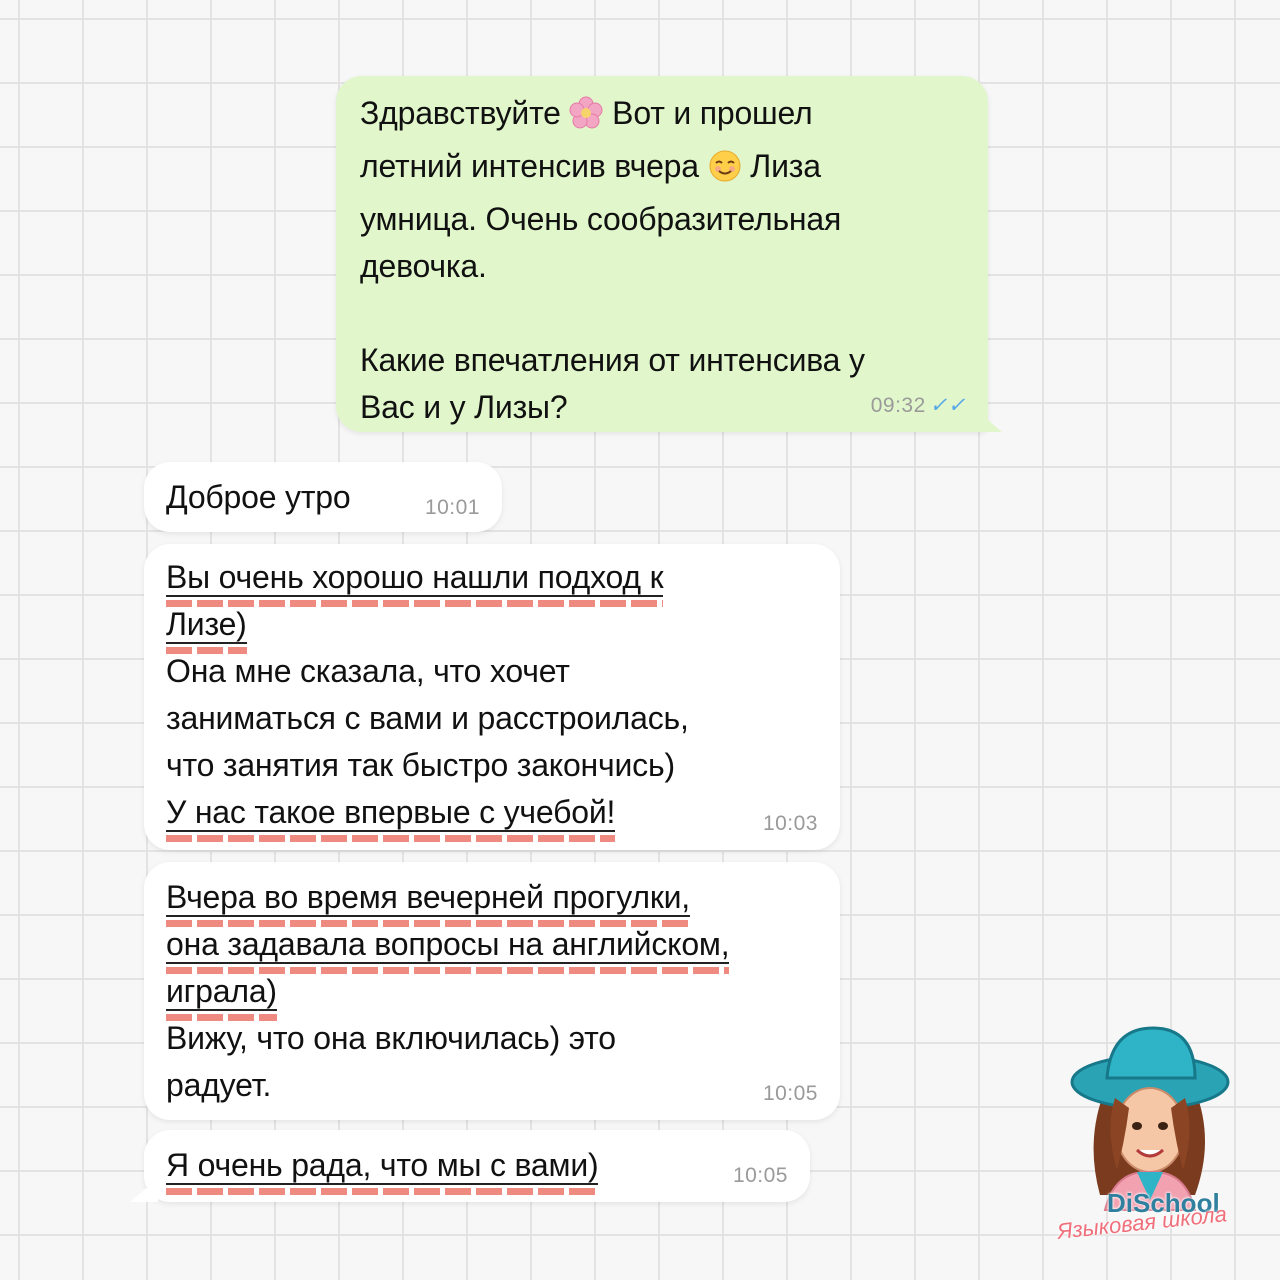 The image size is (1280, 1280). What do you see at coordinates (492, 627) in the screenshot?
I see `message-line: Лизе)` at bounding box center [492, 627].